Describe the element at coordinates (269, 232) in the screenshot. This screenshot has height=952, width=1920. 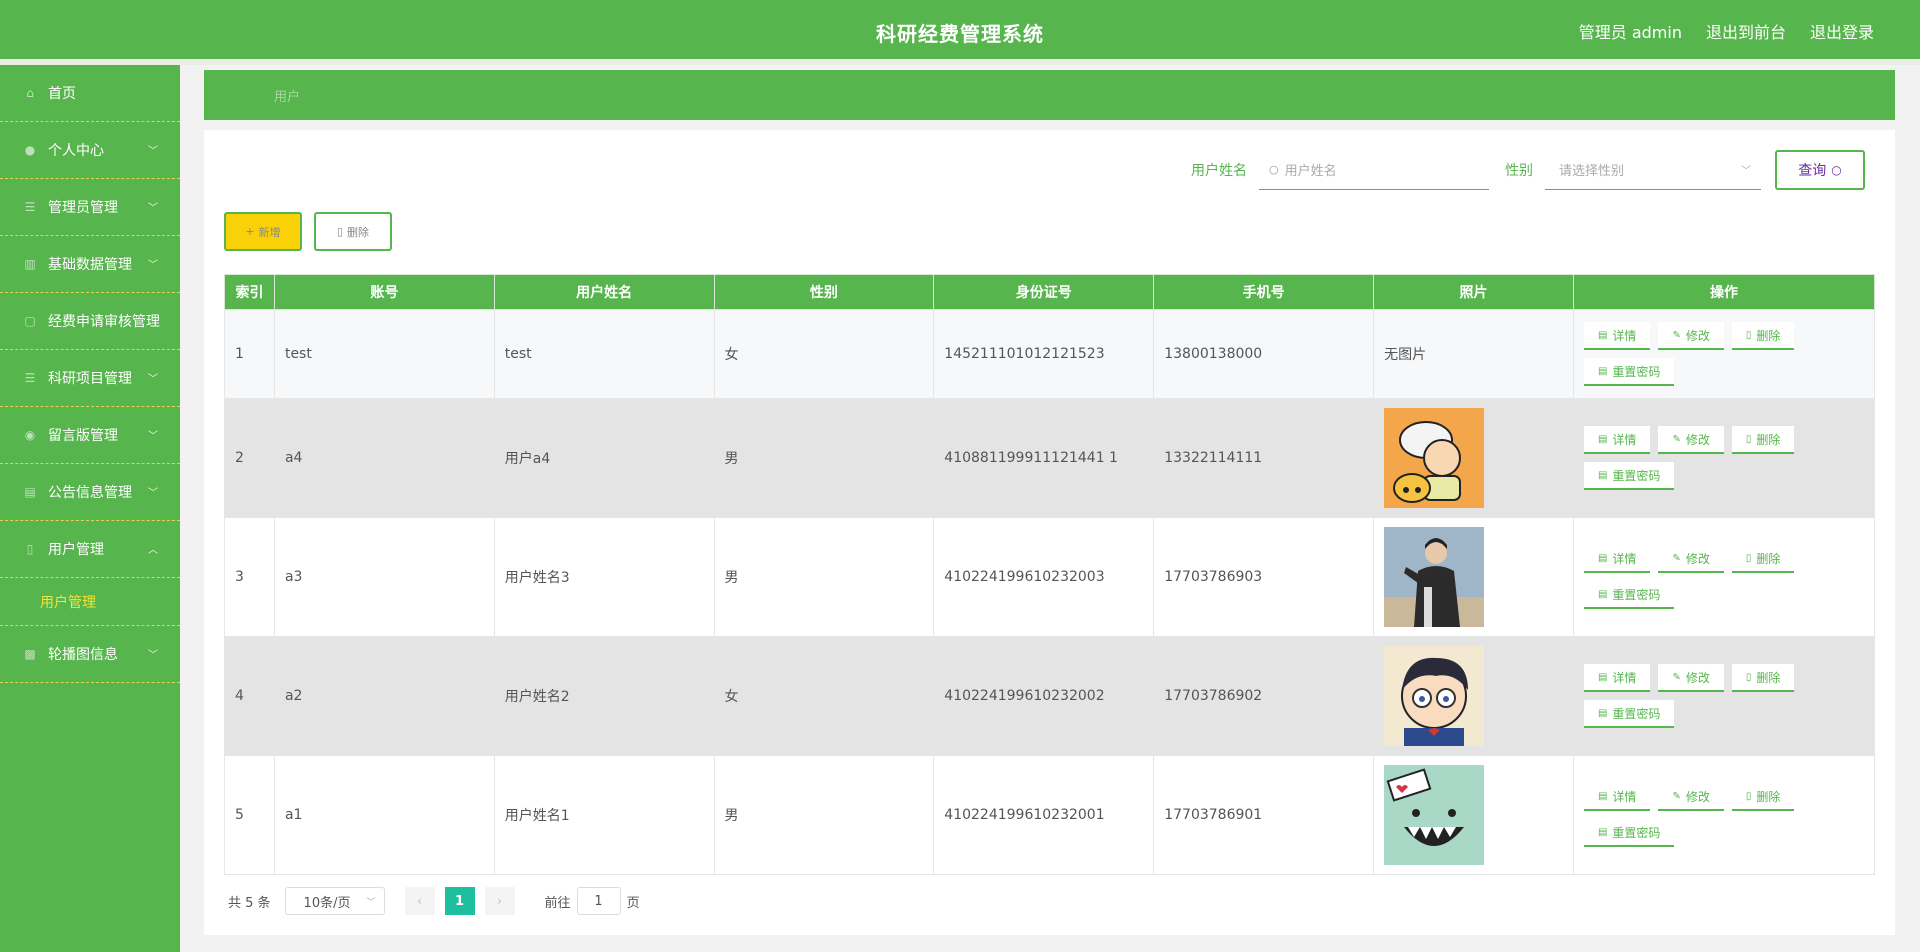
I see `add-button-label: 新增` at that location.